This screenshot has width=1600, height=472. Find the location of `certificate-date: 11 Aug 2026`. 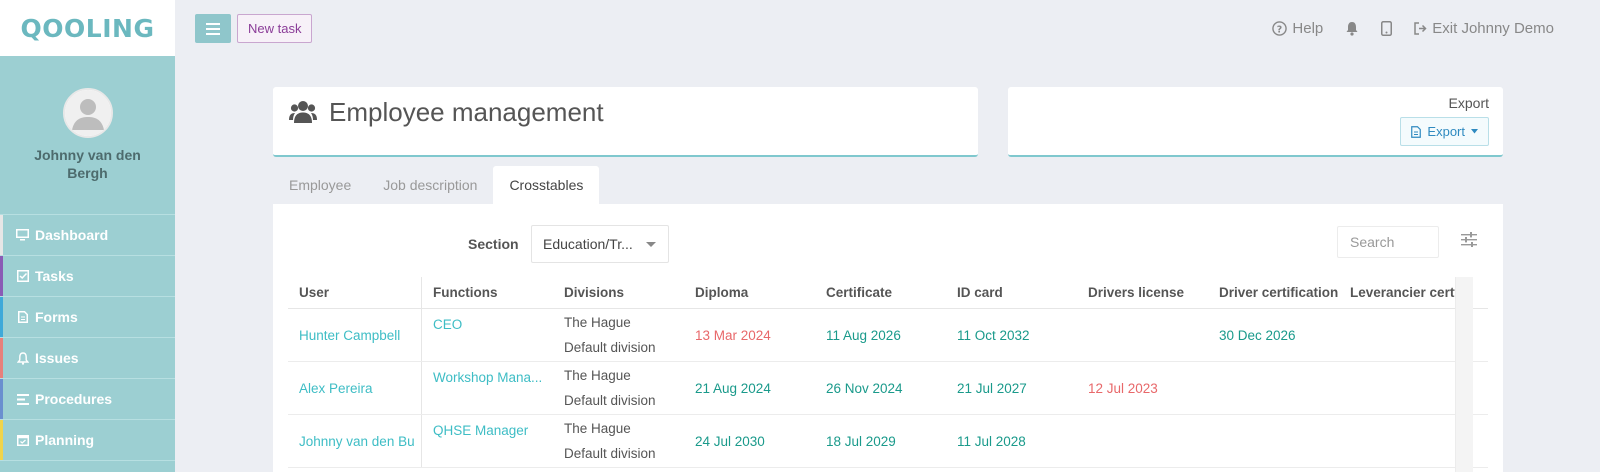

certificate-date: 11 Aug 2026 is located at coordinates (880, 335).